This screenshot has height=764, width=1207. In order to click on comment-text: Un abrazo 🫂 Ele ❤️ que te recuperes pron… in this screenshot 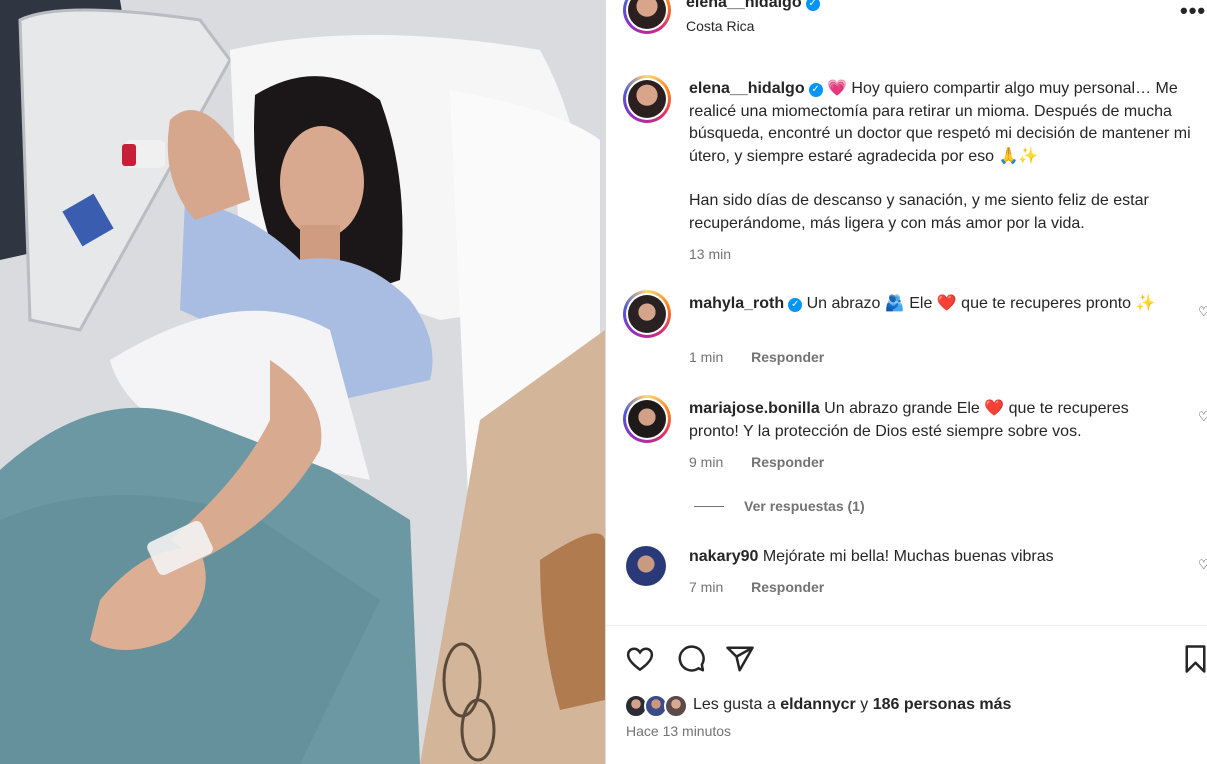, I will do `click(981, 303)`.